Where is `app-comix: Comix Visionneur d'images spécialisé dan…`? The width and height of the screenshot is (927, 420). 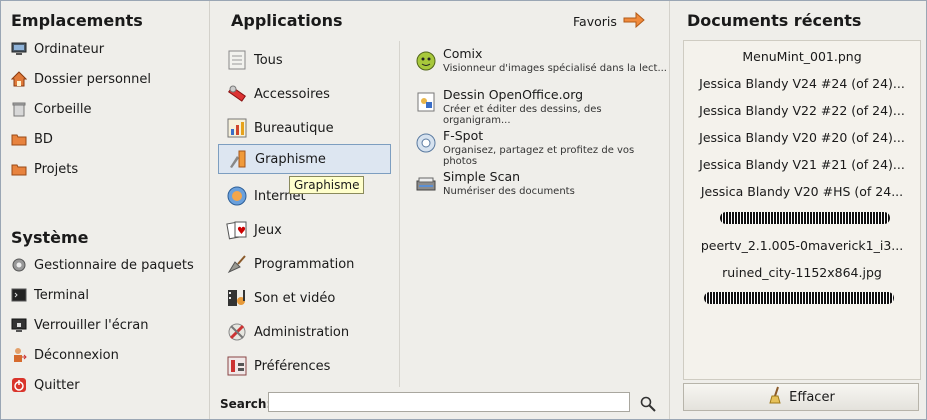 app-comix: Comix Visionneur d'images spécialisé dan… is located at coordinates (541, 60).